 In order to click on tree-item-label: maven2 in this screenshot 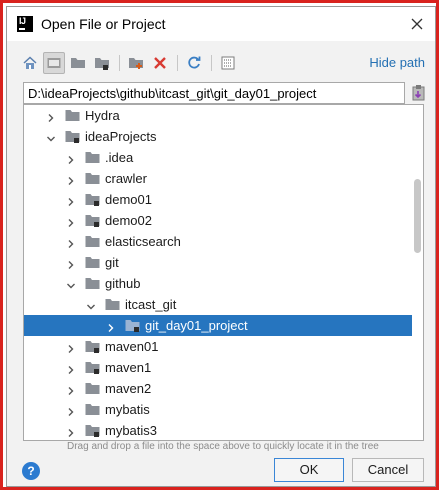, I will do `click(128, 388)`.